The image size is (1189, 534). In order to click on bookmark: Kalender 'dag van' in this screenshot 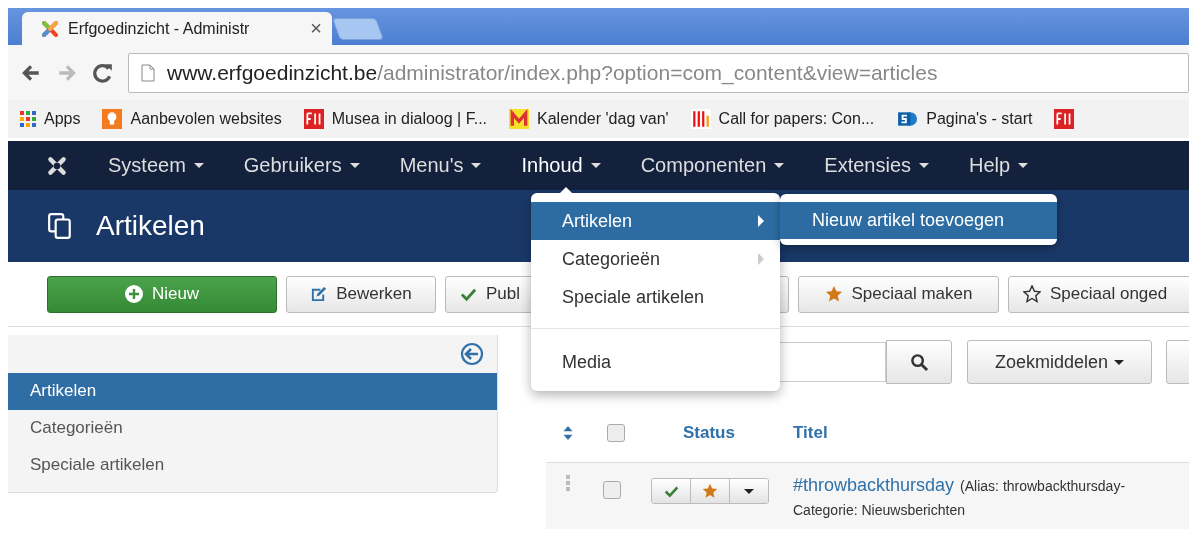, I will do `click(589, 119)`.